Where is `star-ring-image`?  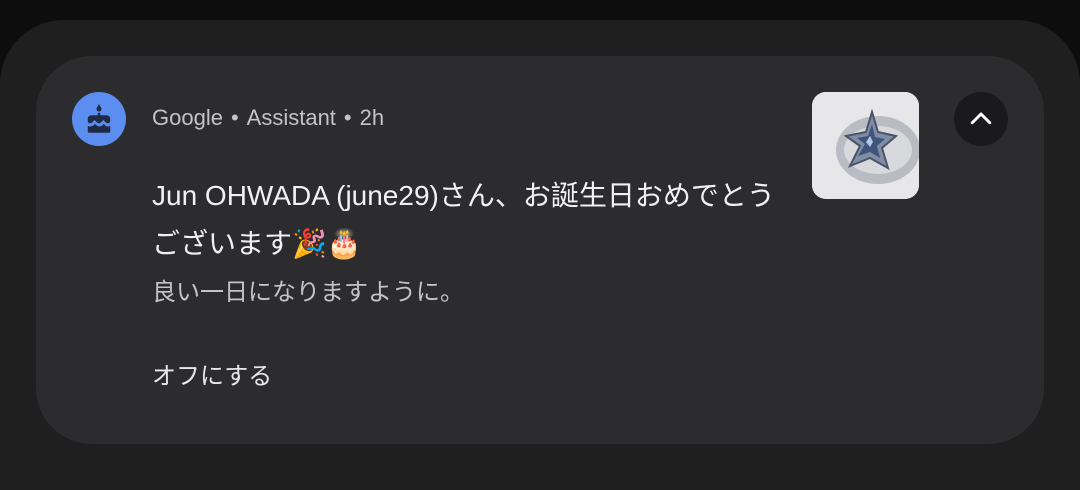 star-ring-image is located at coordinates (865, 145).